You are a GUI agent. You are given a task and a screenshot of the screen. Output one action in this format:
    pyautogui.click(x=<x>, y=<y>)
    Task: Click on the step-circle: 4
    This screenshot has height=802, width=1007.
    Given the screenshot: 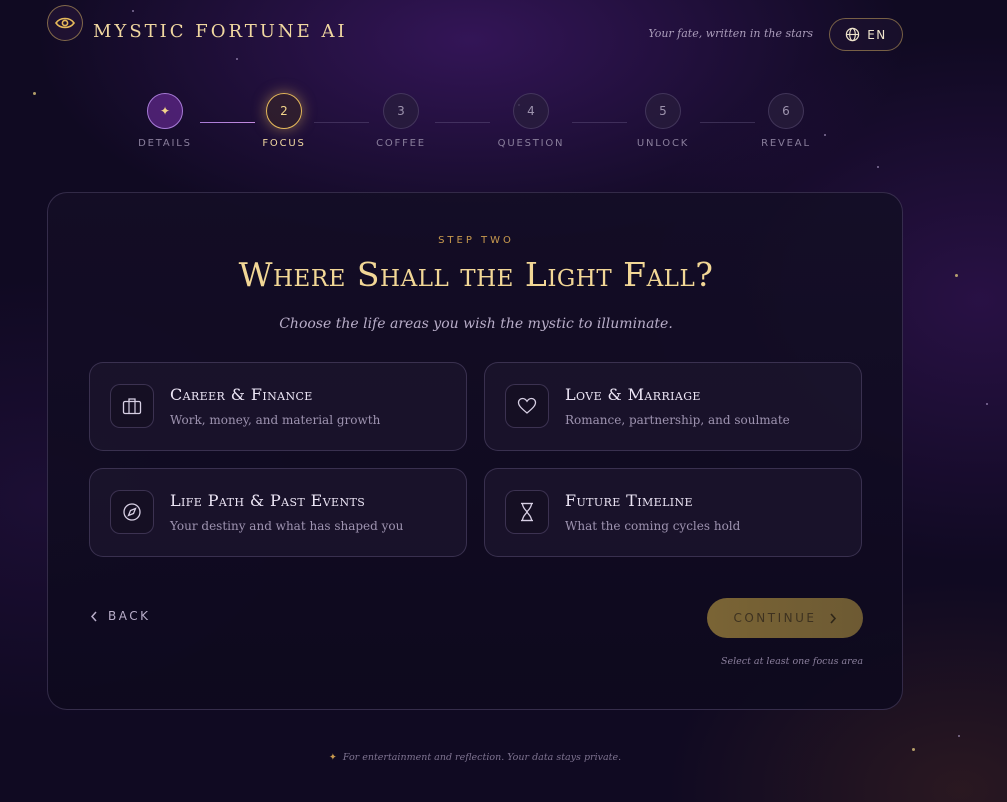 What is the action you would take?
    pyautogui.click(x=531, y=111)
    